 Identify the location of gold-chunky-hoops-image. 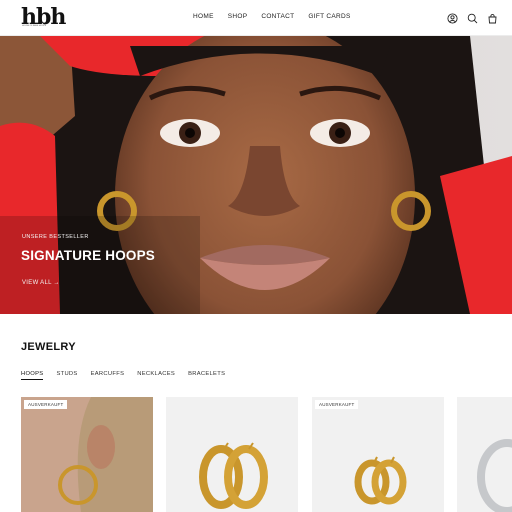
(232, 454).